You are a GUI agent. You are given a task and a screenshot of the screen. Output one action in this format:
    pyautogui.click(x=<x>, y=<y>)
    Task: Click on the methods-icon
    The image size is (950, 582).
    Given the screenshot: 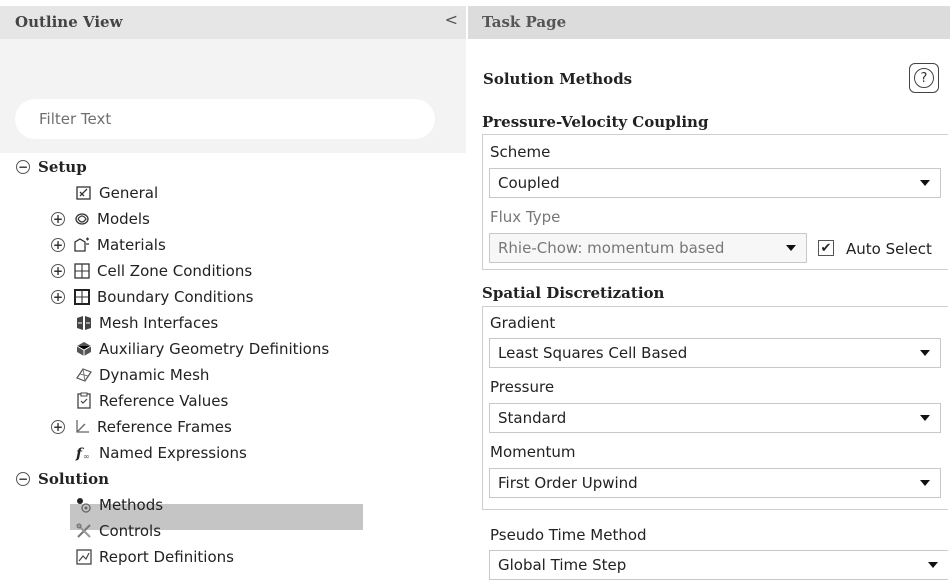 What is the action you would take?
    pyautogui.click(x=84, y=505)
    